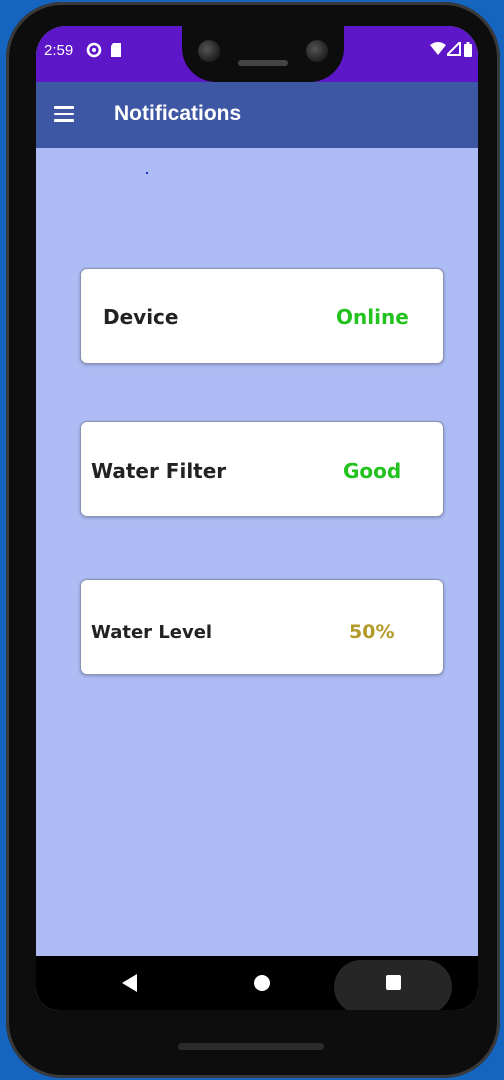  Describe the element at coordinates (152, 632) in the screenshot. I see `card-label: Water Level` at that location.